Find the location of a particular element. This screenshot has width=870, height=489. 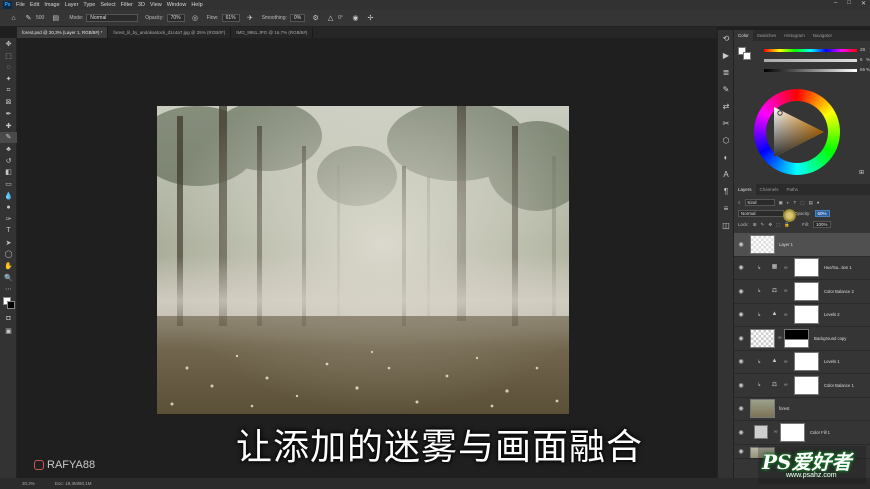

lock-transparency-icon: ⊞ is located at coordinates (755, 225).